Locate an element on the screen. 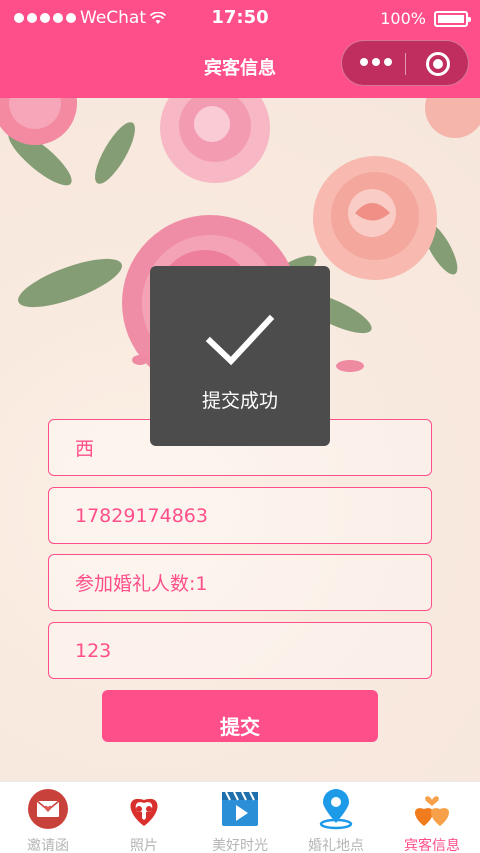 This screenshot has width=480, height=853. close-mini-program-icon is located at coordinates (438, 64).